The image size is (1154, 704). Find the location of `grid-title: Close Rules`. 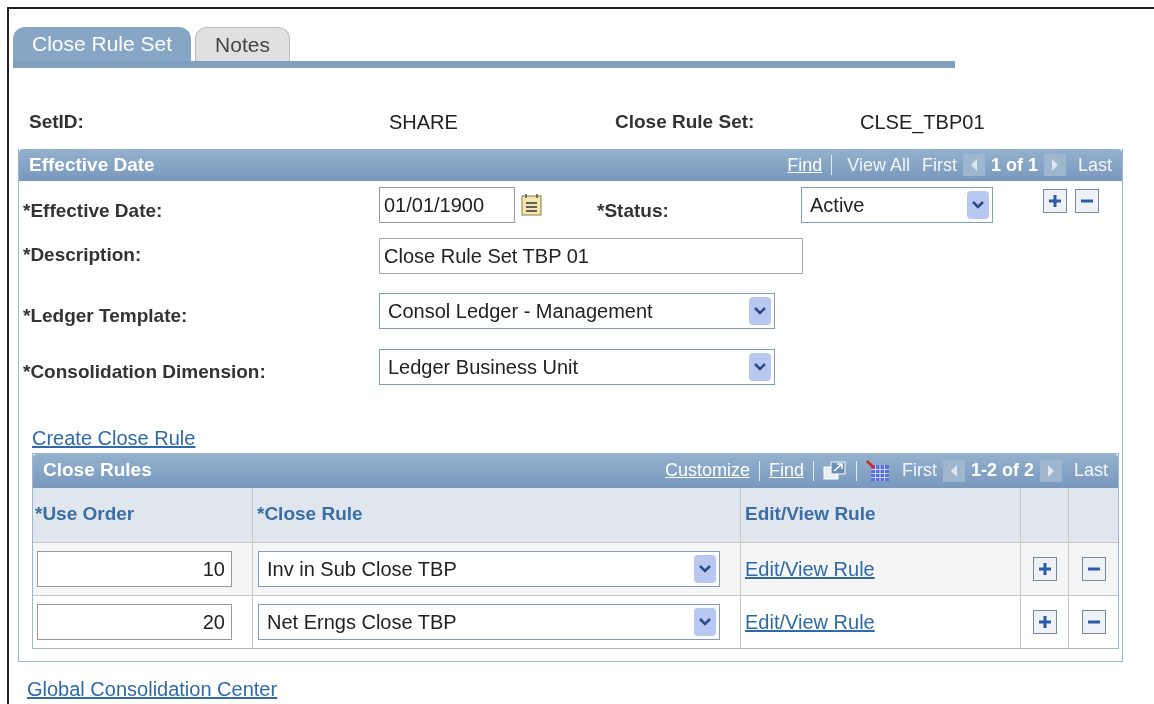

grid-title: Close Rules is located at coordinates (97, 470).